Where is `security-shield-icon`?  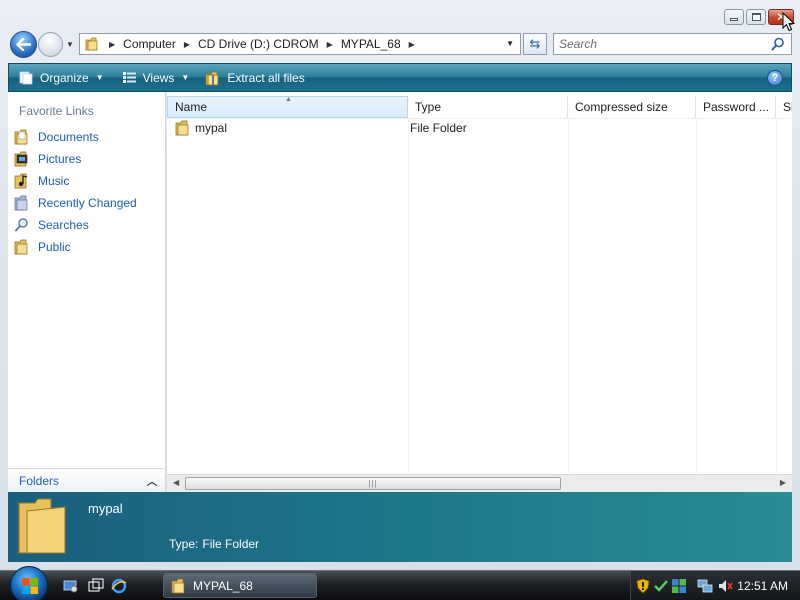 security-shield-icon is located at coordinates (643, 586).